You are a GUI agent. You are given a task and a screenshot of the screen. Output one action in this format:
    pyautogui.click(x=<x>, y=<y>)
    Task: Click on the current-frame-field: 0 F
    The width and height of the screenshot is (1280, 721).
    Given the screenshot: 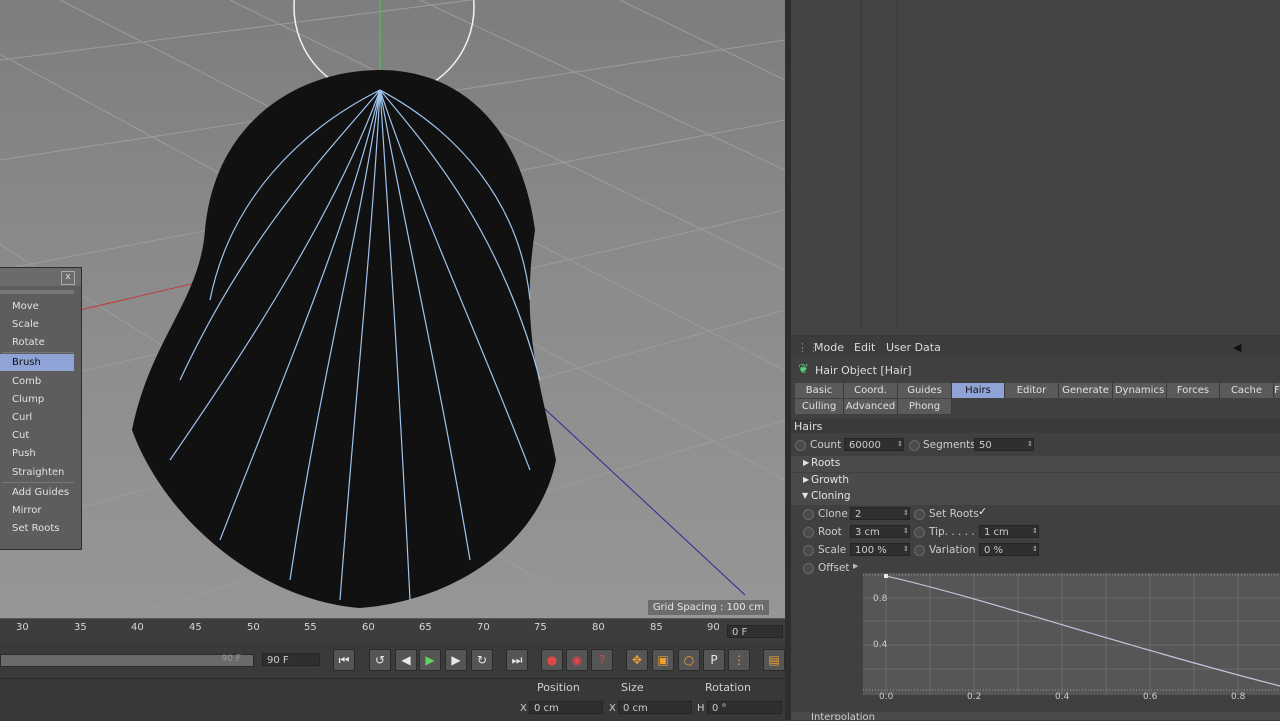 What is the action you would take?
    pyautogui.click(x=755, y=631)
    